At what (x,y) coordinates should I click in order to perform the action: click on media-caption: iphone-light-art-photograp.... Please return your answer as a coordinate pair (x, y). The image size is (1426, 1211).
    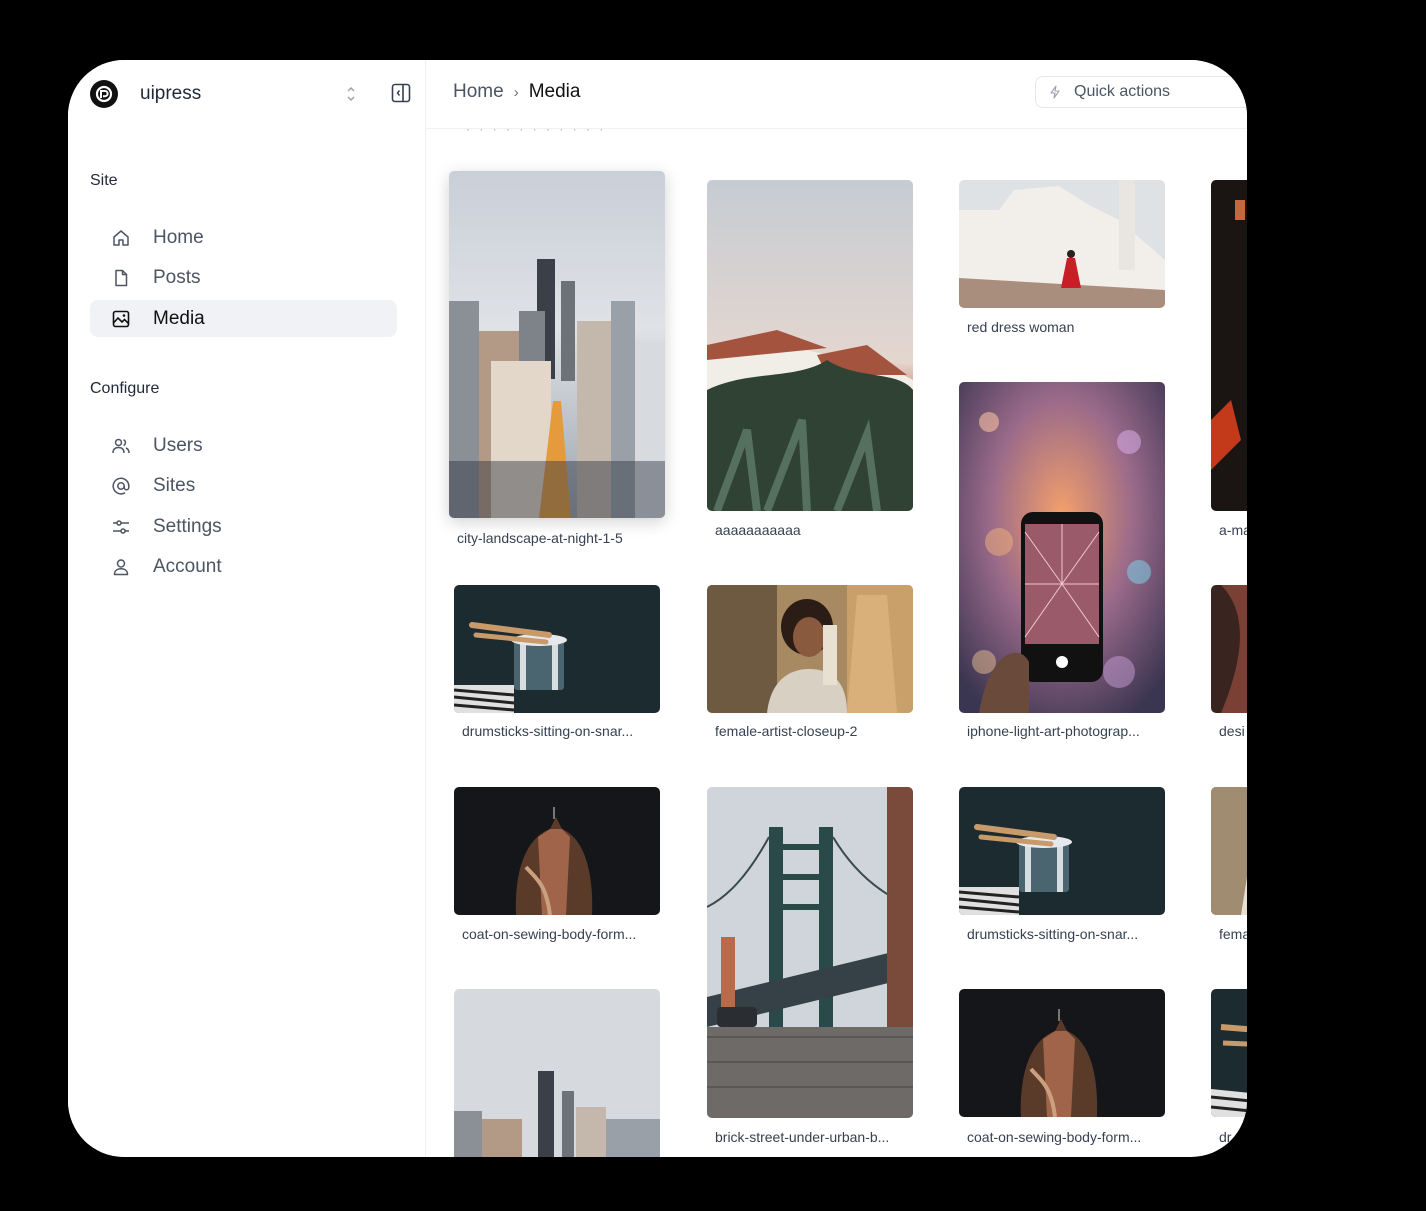
    Looking at the image, I should click on (1053, 731).